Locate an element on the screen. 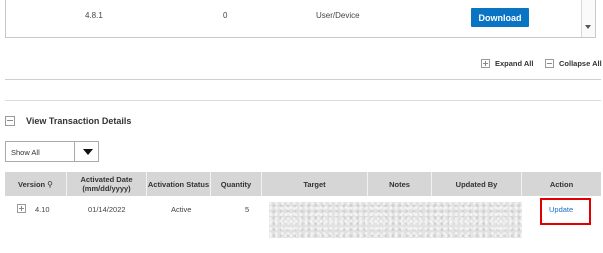  column-label-activated-date: Activated Date (mm/dd/yyyy) is located at coordinates (106, 184).